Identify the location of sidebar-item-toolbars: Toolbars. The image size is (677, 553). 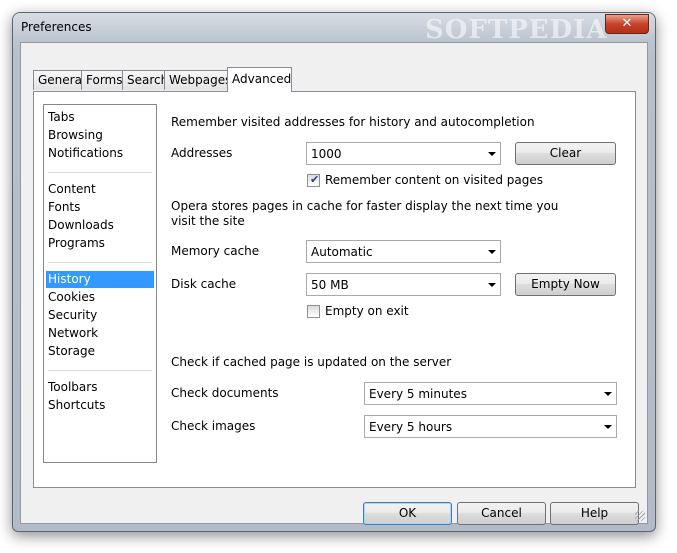
(100, 387).